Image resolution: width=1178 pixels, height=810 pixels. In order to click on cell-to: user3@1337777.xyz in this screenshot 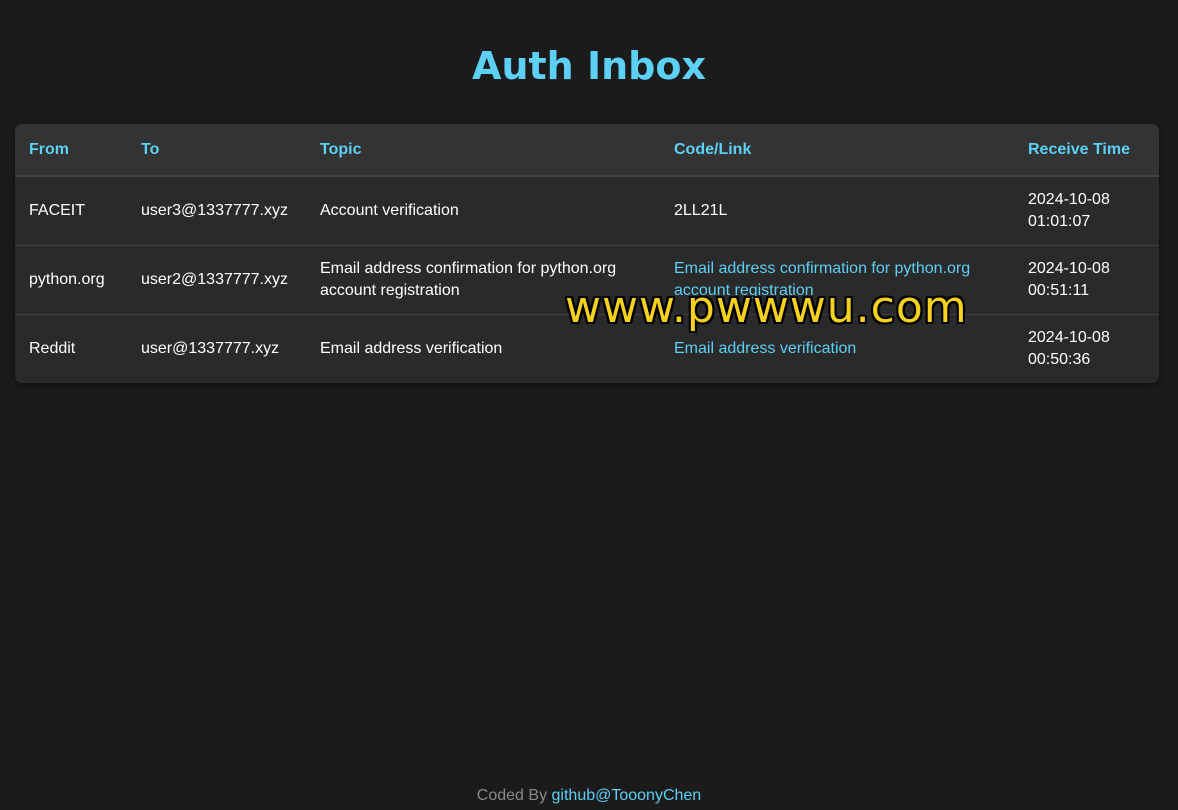, I will do `click(214, 210)`.